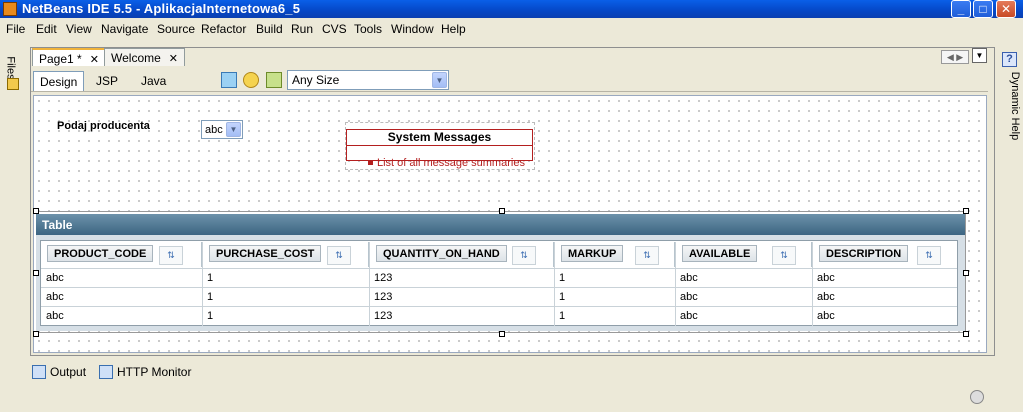  What do you see at coordinates (439, 137) in the screenshot?
I see `system-messages-title: System Messages` at bounding box center [439, 137].